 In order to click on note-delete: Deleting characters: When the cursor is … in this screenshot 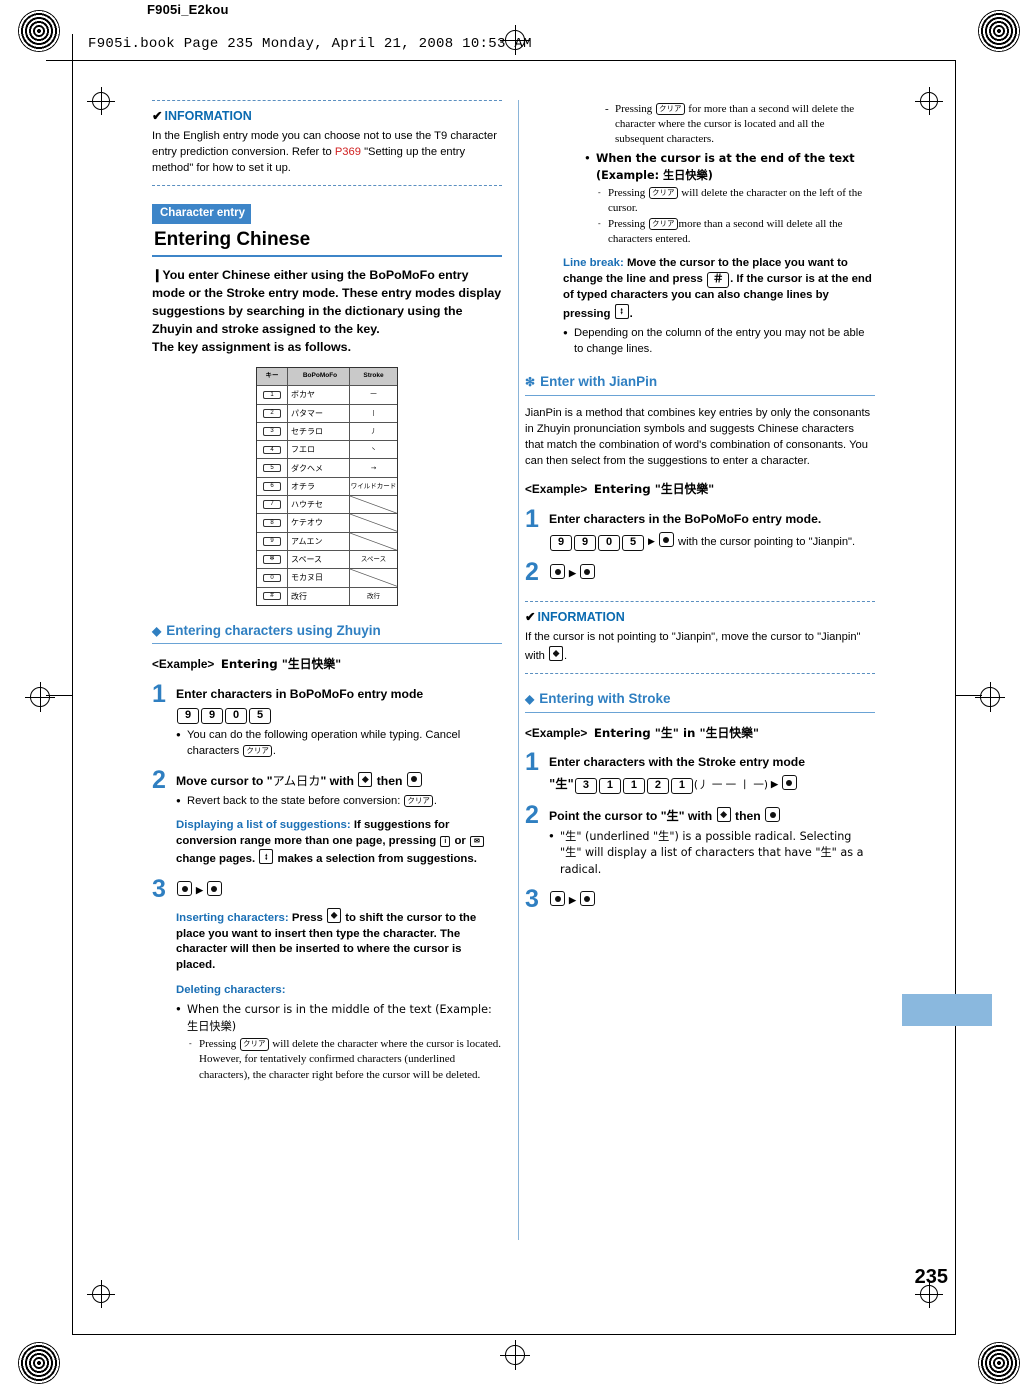, I will do `click(339, 1033)`.